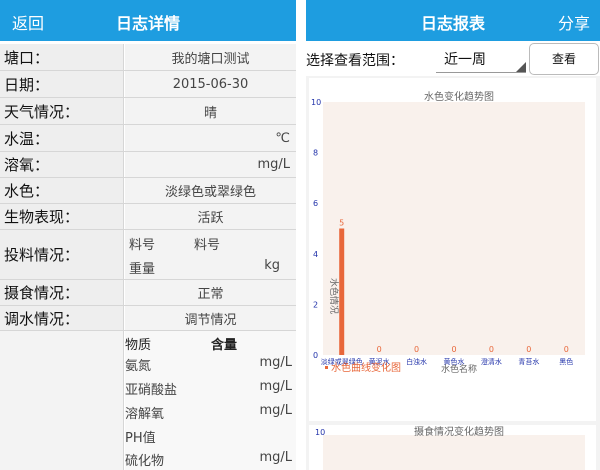  What do you see at coordinates (210, 84) in the screenshot?
I see `date-value: 2015-06-30` at bounding box center [210, 84].